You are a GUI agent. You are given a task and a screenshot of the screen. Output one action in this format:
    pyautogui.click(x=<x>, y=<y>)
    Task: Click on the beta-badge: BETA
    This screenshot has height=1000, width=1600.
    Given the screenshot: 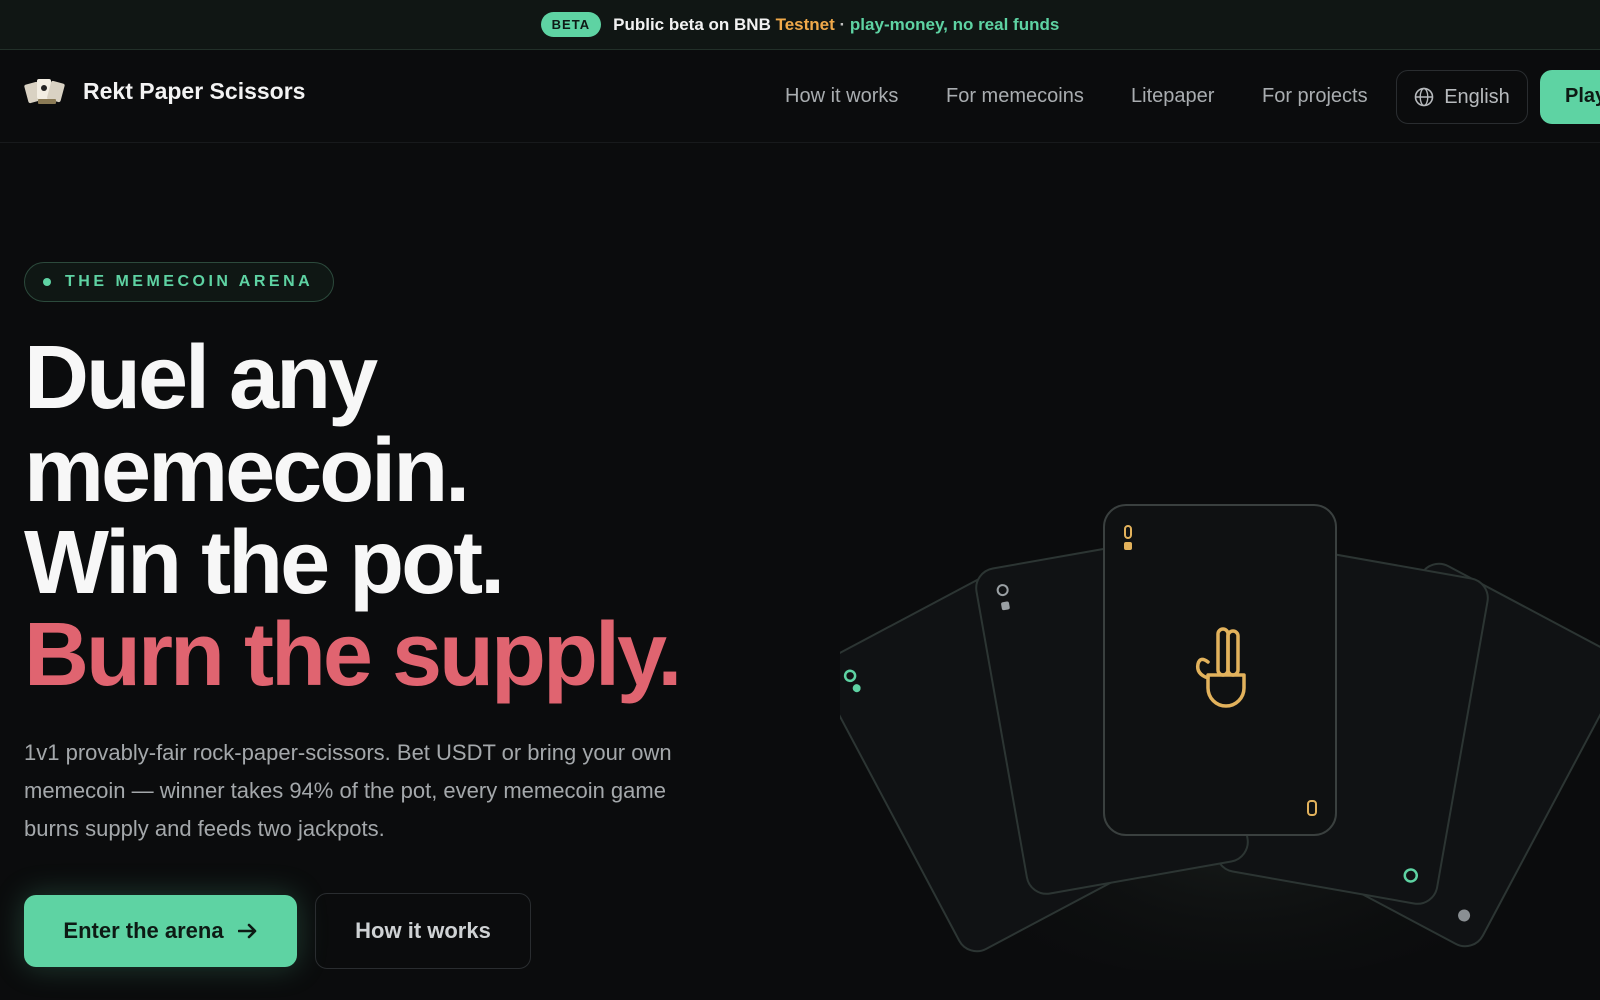 What is the action you would take?
    pyautogui.click(x=571, y=24)
    